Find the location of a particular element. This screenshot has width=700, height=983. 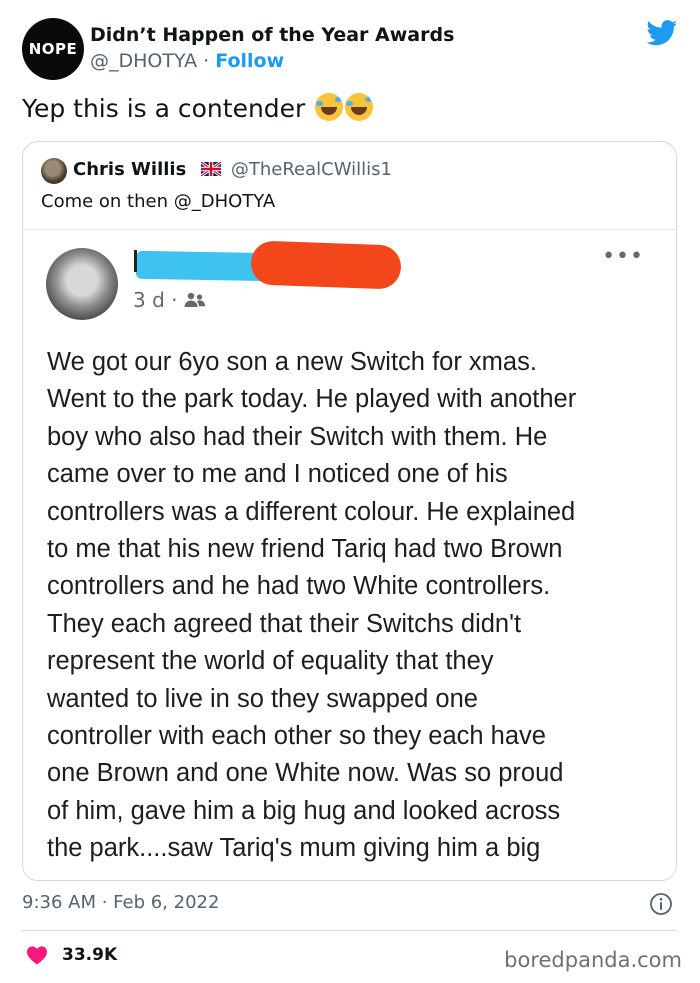

quote-author-name: Chris Willis is located at coordinates (130, 169).